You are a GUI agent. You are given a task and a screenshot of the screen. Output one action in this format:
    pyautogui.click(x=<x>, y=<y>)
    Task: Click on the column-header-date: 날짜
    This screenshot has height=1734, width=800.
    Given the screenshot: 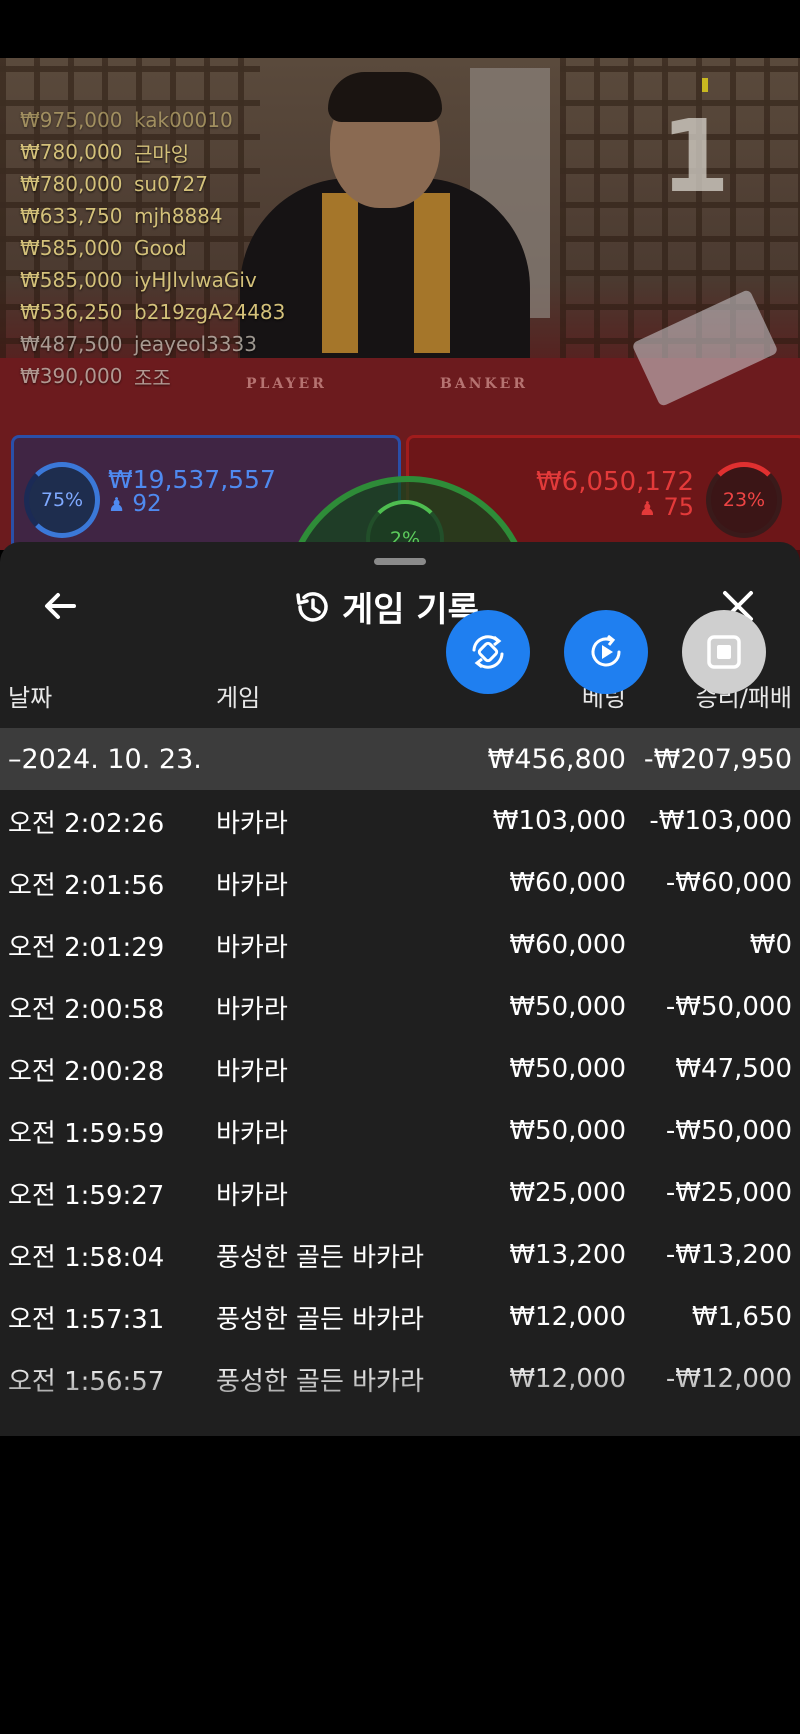 What is the action you would take?
    pyautogui.click(x=30, y=698)
    